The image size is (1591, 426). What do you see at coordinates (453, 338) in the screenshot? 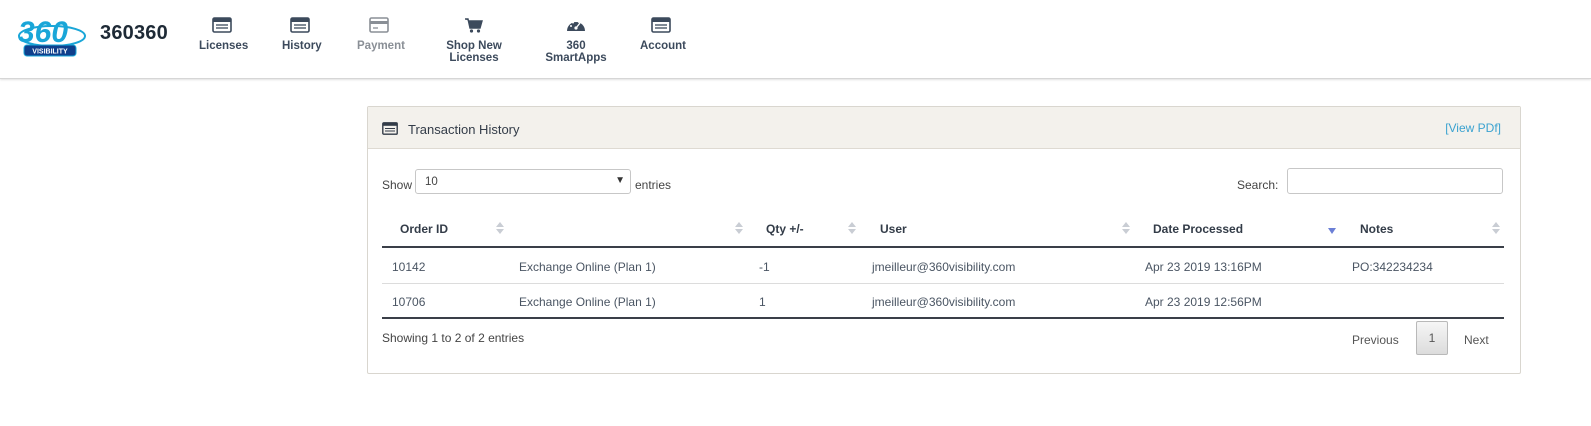
I see `table-info: Showing 1 to 2 of 2 entries` at bounding box center [453, 338].